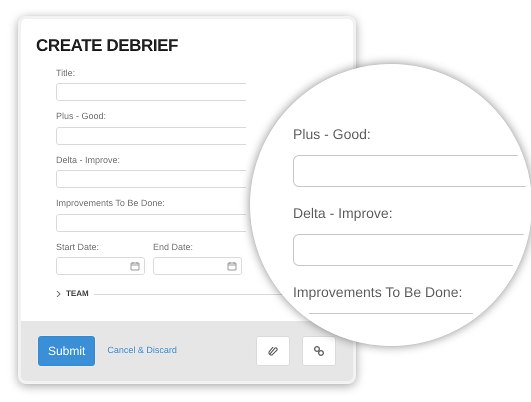 The height and width of the screenshot is (402, 531). What do you see at coordinates (173, 247) in the screenshot?
I see `field-label: End Date:` at bounding box center [173, 247].